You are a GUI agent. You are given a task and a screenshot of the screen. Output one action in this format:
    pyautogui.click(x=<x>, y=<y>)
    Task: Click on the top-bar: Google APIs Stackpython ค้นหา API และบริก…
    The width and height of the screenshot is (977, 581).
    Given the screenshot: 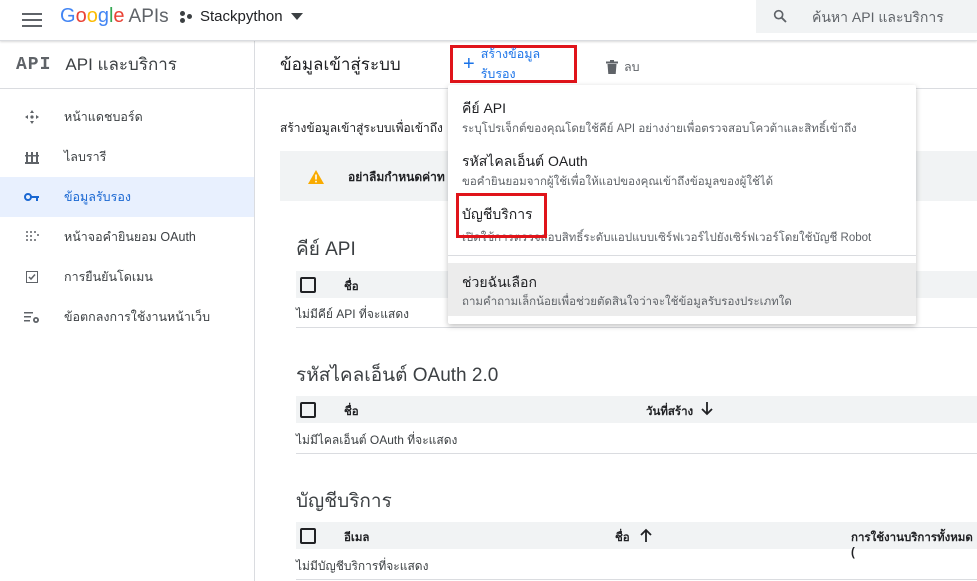 What is the action you would take?
    pyautogui.click(x=488, y=20)
    